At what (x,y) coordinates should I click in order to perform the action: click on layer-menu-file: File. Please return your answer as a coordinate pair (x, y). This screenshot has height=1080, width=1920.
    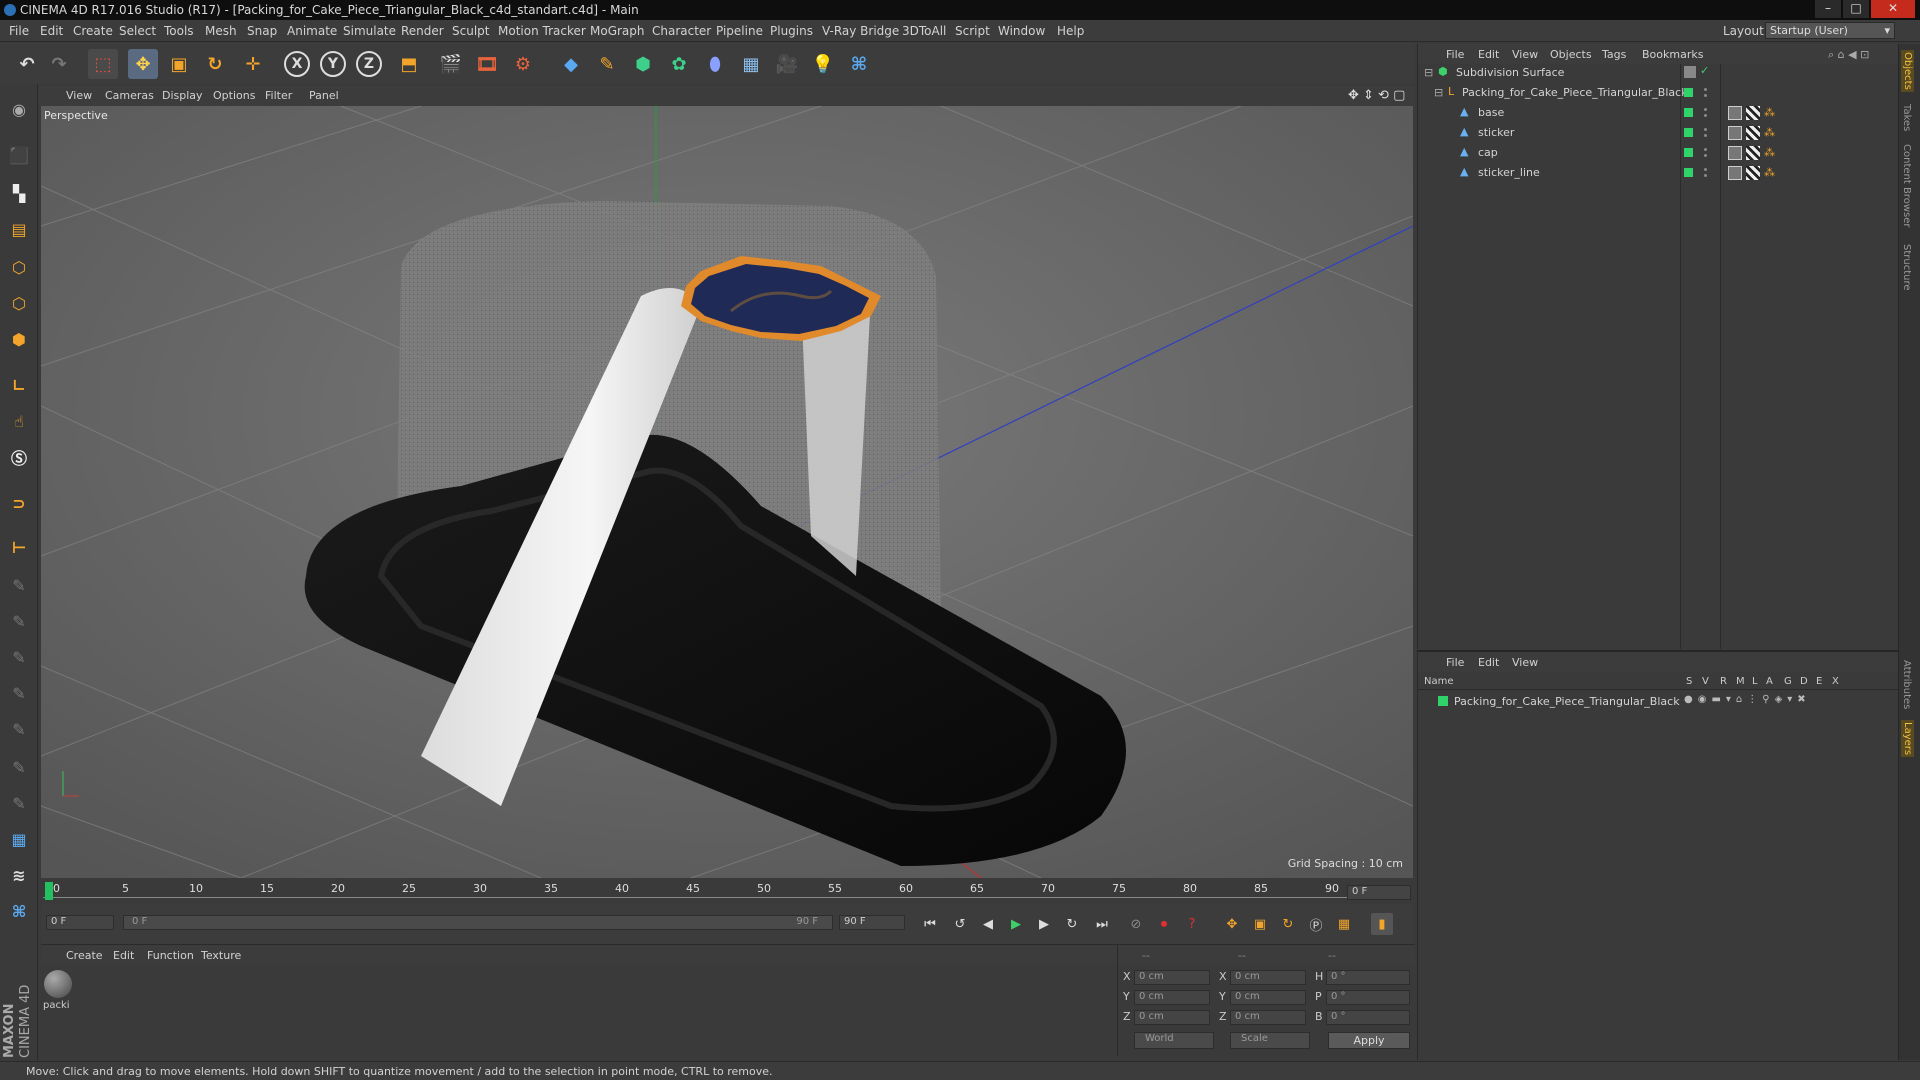
    Looking at the image, I should click on (1455, 662).